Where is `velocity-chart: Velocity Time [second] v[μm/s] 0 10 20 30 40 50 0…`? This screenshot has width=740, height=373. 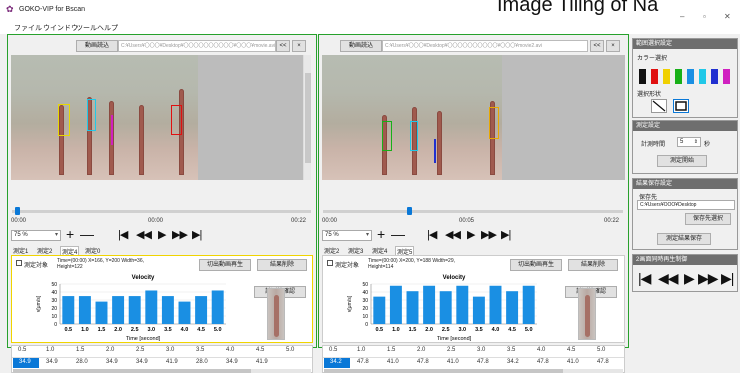
velocity-chart: Velocity Time [second] v[μm/s] 0 10 20 30 40 50 0… is located at coordinates (442, 307).